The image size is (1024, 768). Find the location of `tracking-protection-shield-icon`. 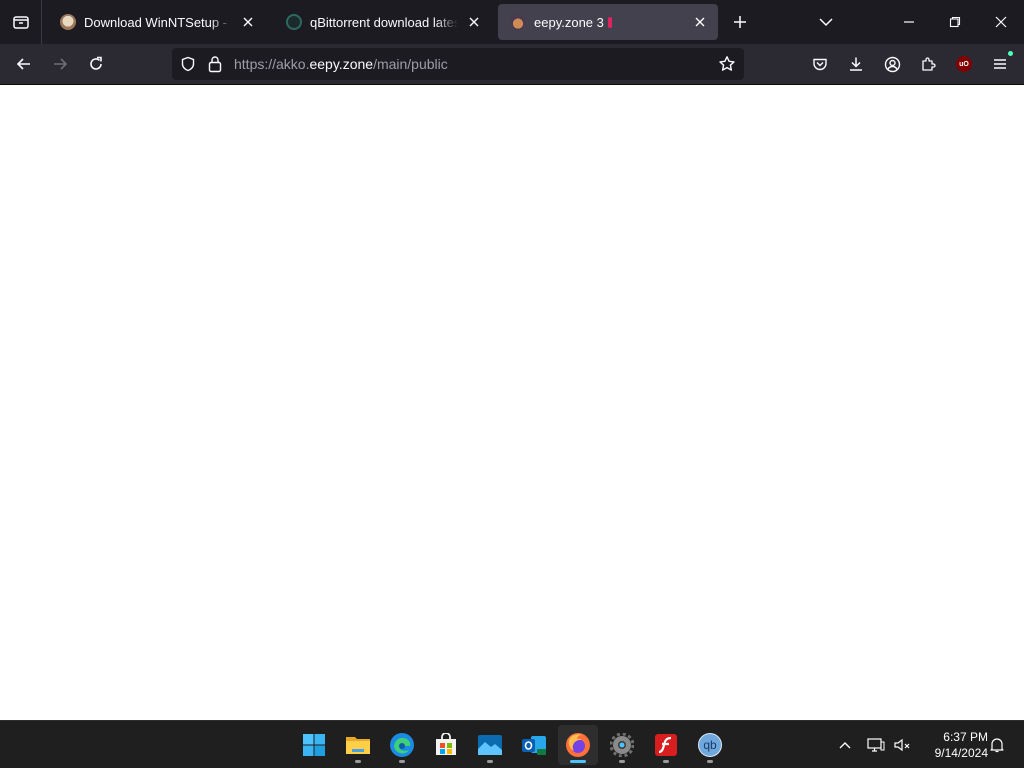

tracking-protection-shield-icon is located at coordinates (188, 66).